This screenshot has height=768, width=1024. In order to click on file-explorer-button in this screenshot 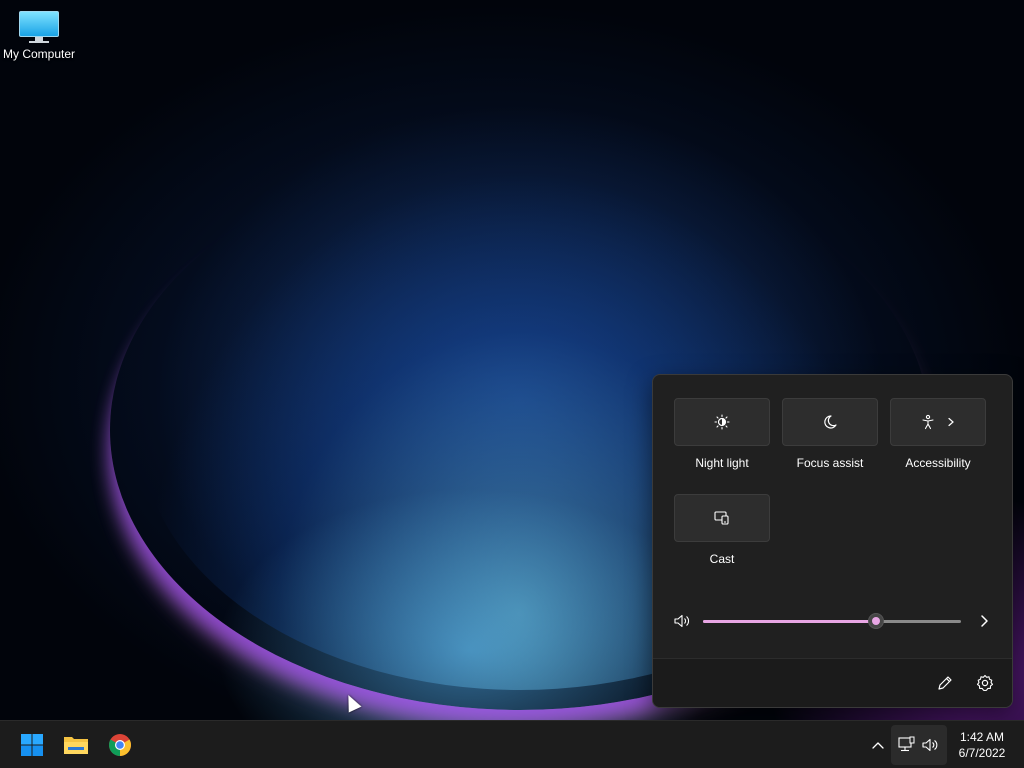, I will do `click(76, 745)`.